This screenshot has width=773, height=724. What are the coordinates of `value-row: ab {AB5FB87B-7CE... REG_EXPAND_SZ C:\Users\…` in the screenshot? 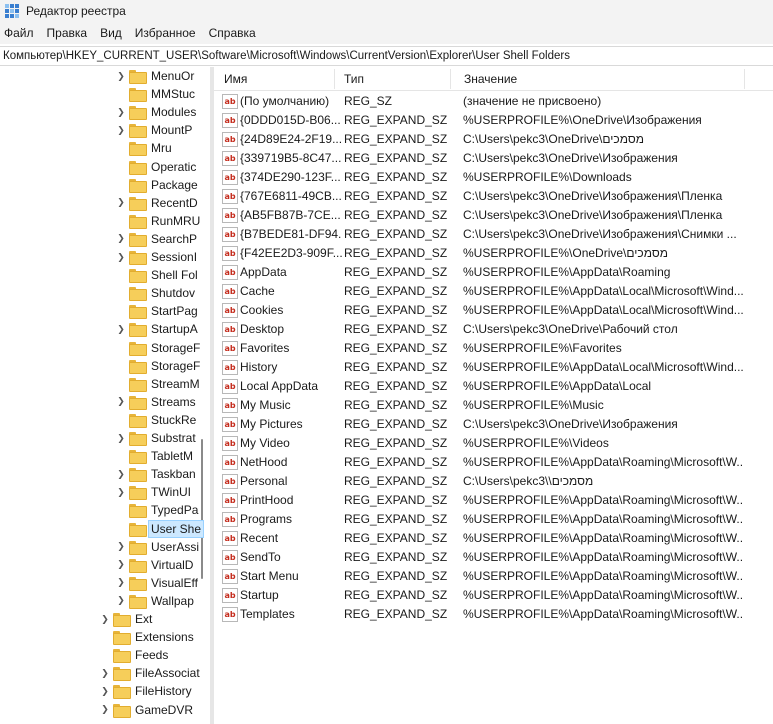 It's located at (493, 215).